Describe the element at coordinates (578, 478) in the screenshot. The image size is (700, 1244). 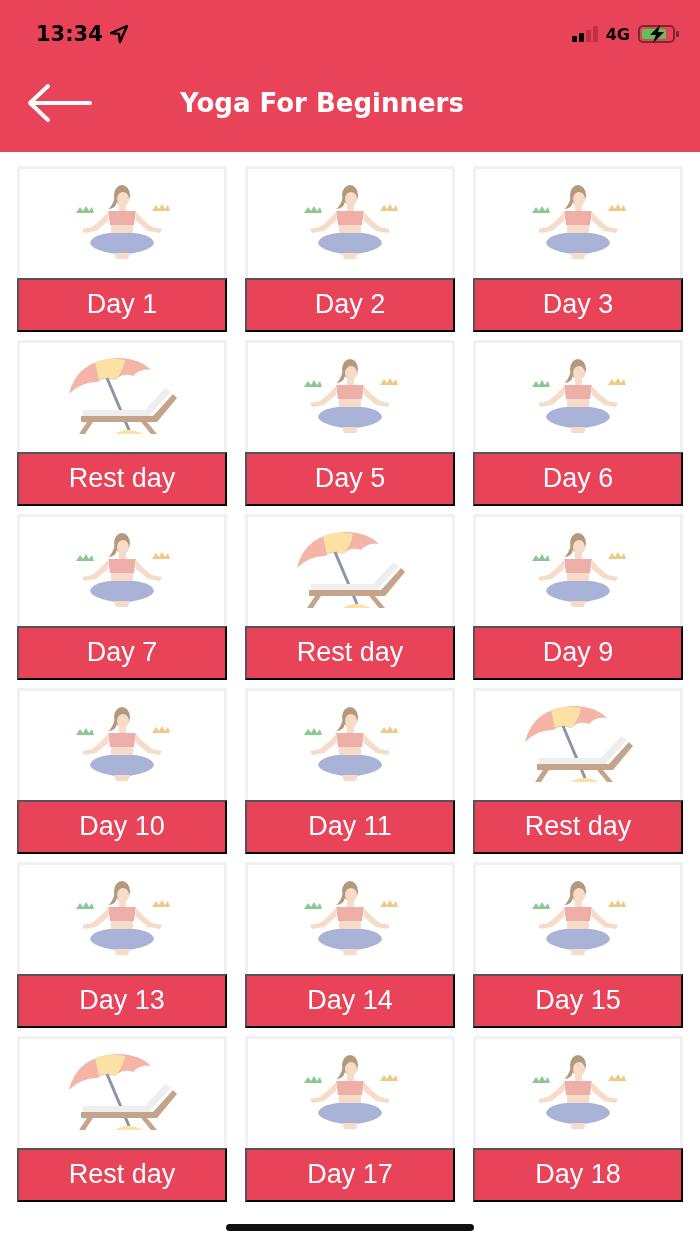
I see `day-button: Day 6` at that location.